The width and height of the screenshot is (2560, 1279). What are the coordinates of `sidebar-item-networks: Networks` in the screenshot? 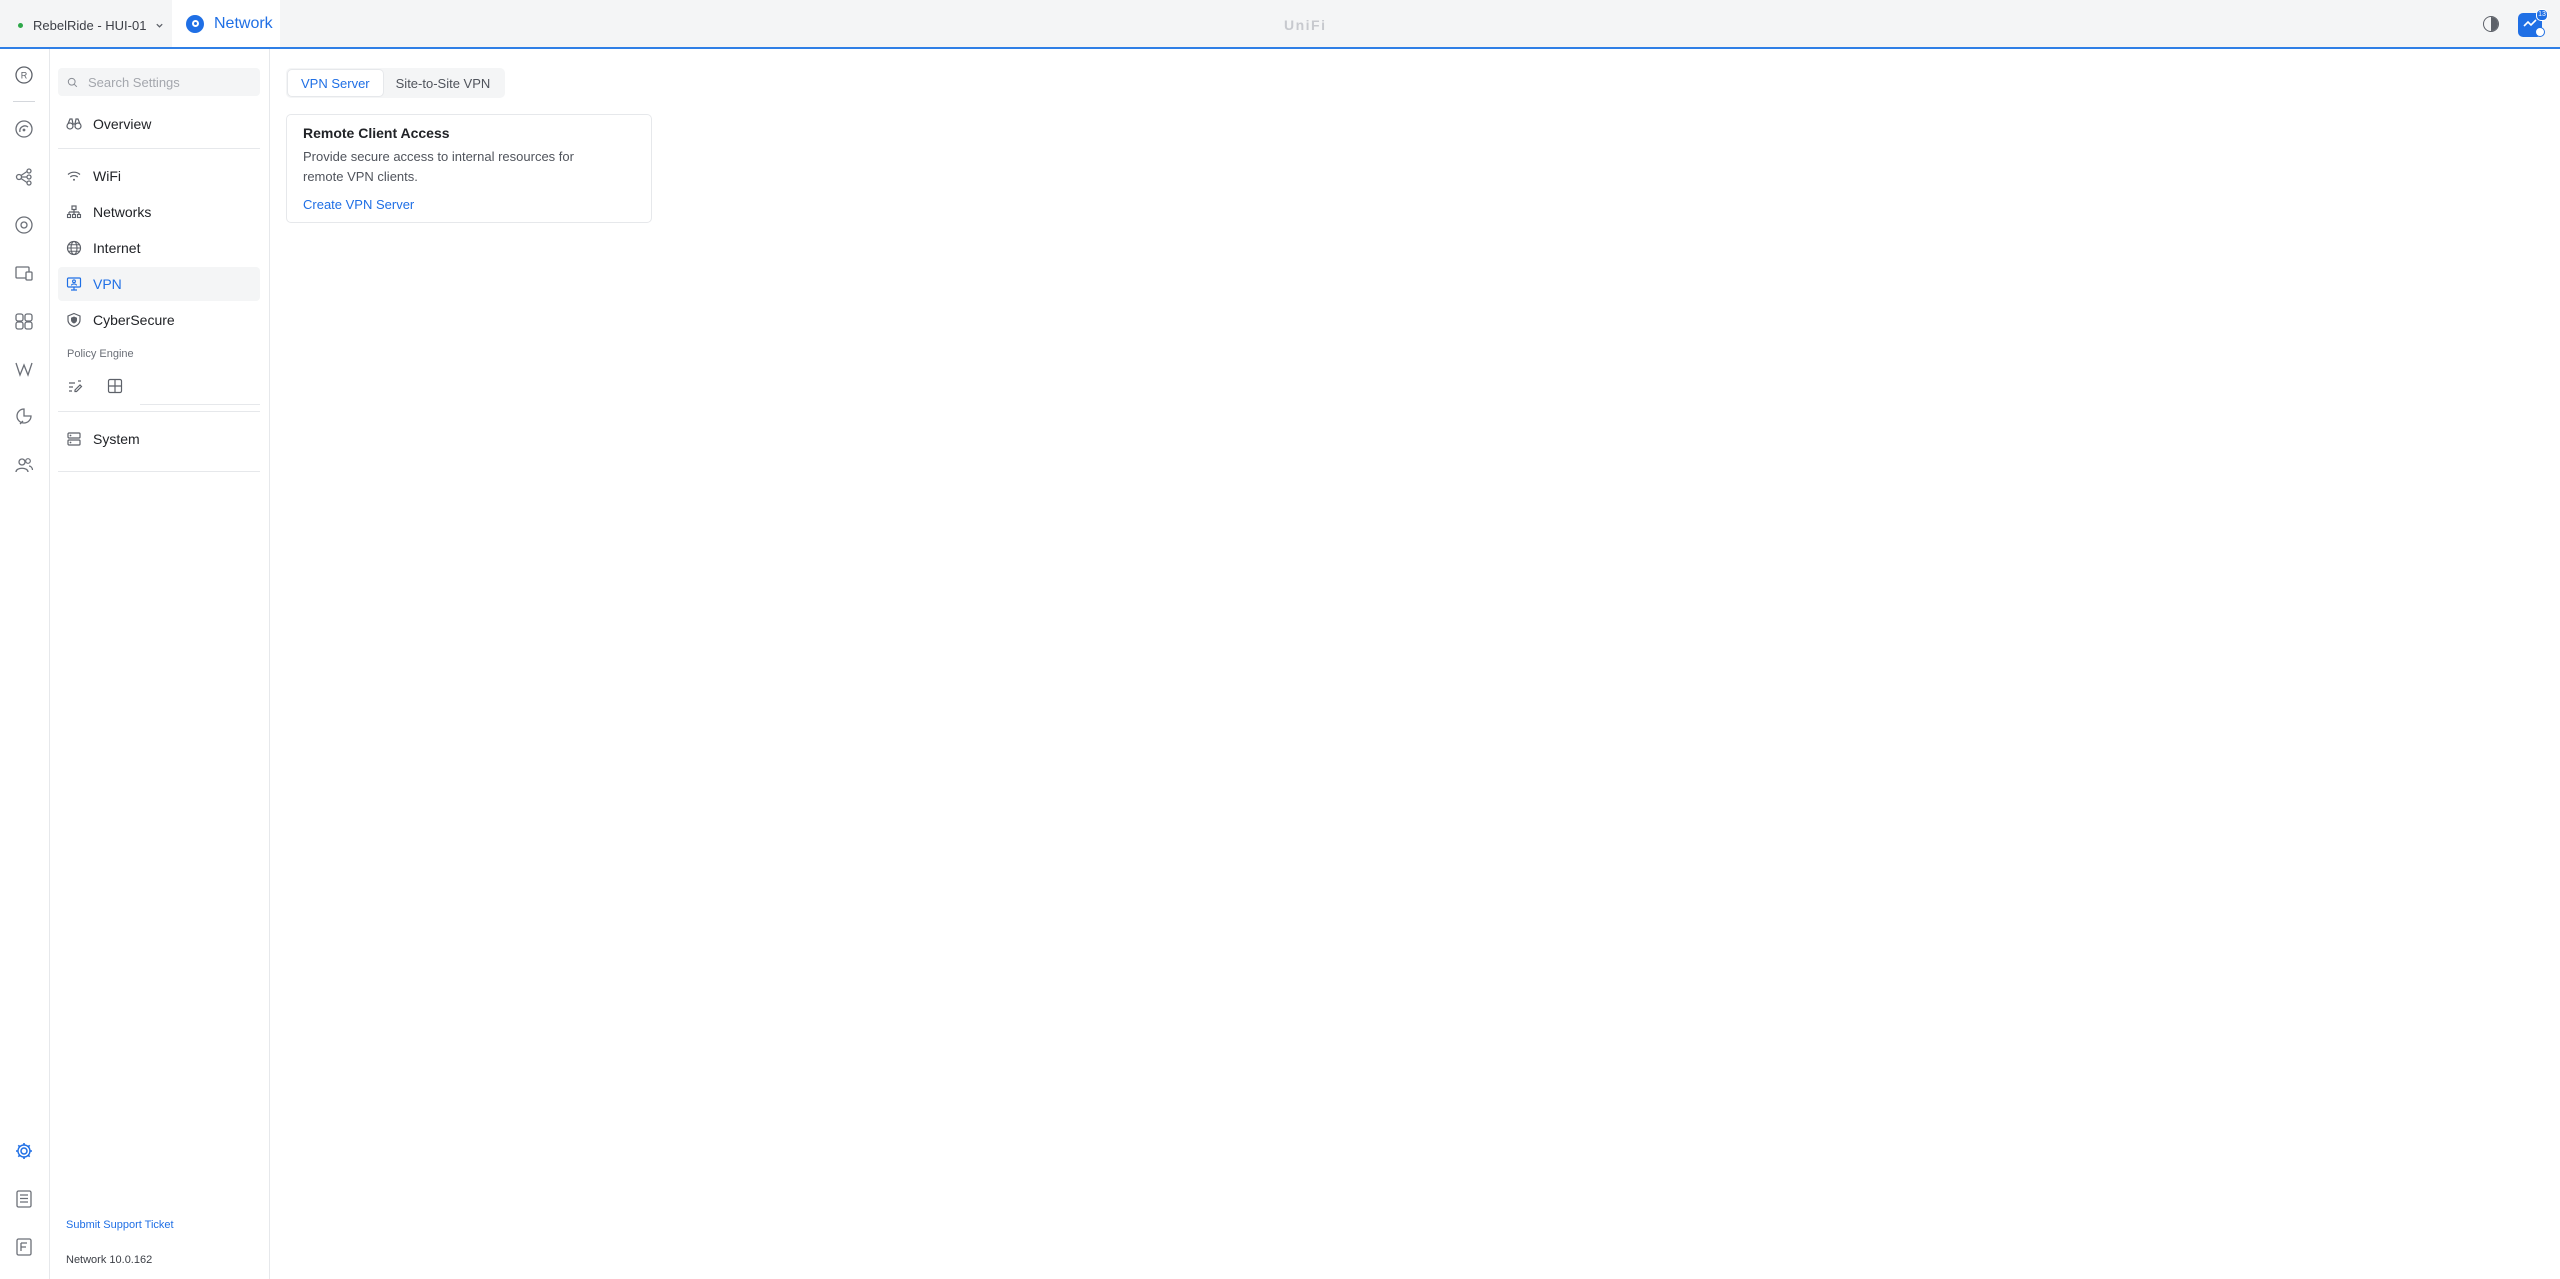 It's located at (159, 212).